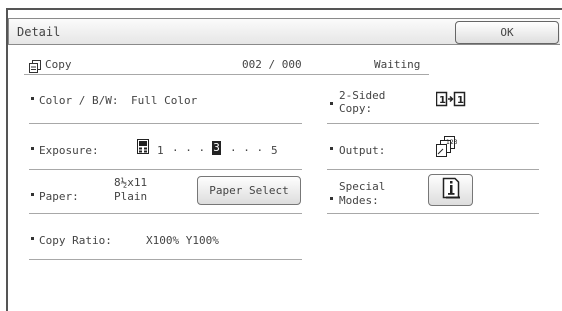 This screenshot has height=311, width=562. Describe the element at coordinates (359, 200) in the screenshot. I see `special-modes-label-2: Modes:` at that location.